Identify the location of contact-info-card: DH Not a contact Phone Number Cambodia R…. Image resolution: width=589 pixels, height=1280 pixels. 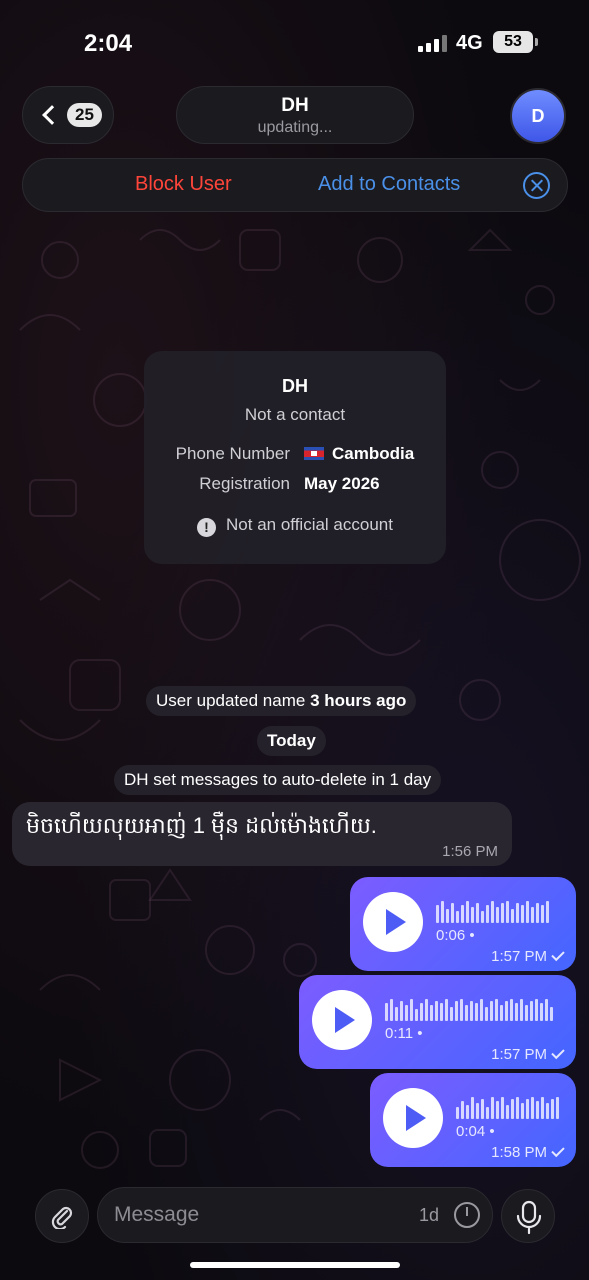
(295, 457).